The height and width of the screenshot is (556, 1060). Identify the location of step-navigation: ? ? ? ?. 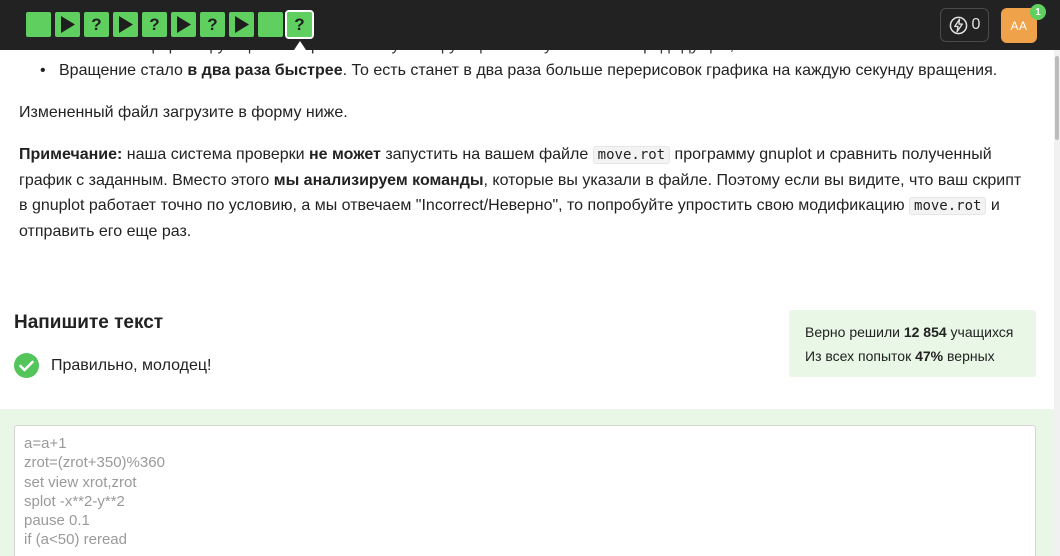
(170, 24).